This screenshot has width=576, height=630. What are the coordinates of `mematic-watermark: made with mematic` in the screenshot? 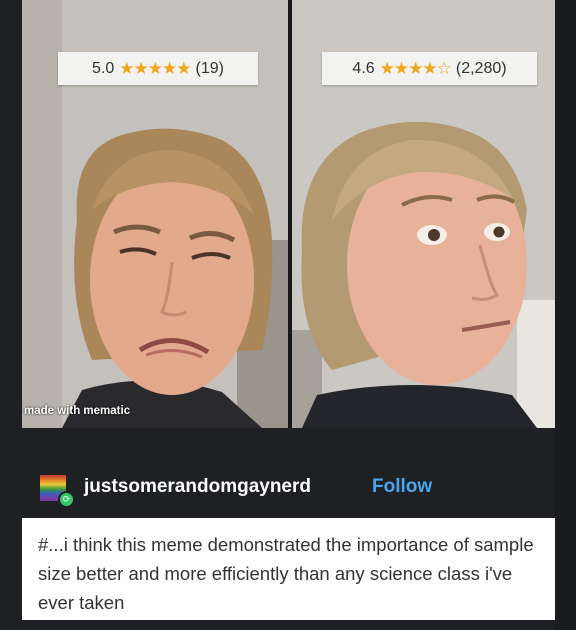 It's located at (77, 411).